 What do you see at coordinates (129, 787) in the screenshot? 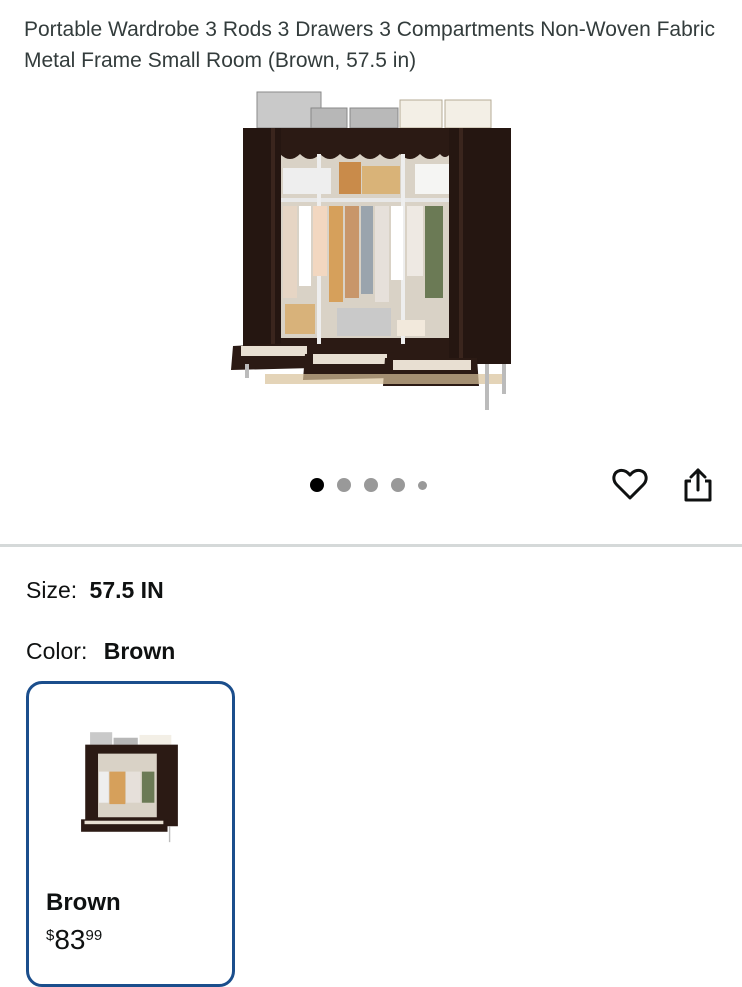
I see `swatch-thumbnail` at bounding box center [129, 787].